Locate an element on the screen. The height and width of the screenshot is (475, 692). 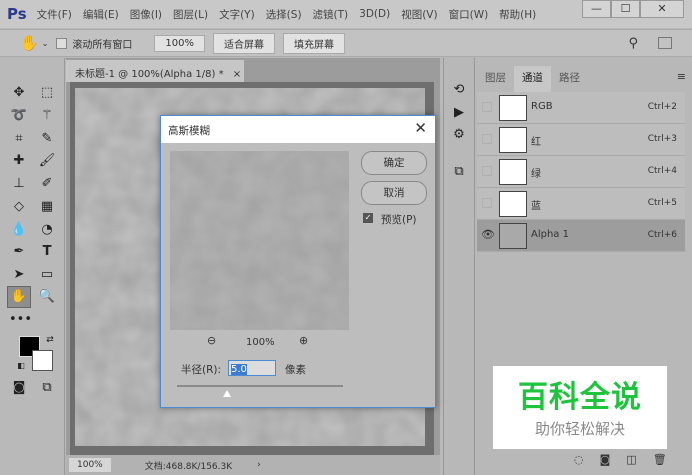
radius-slider-track is located at coordinates (260, 386).